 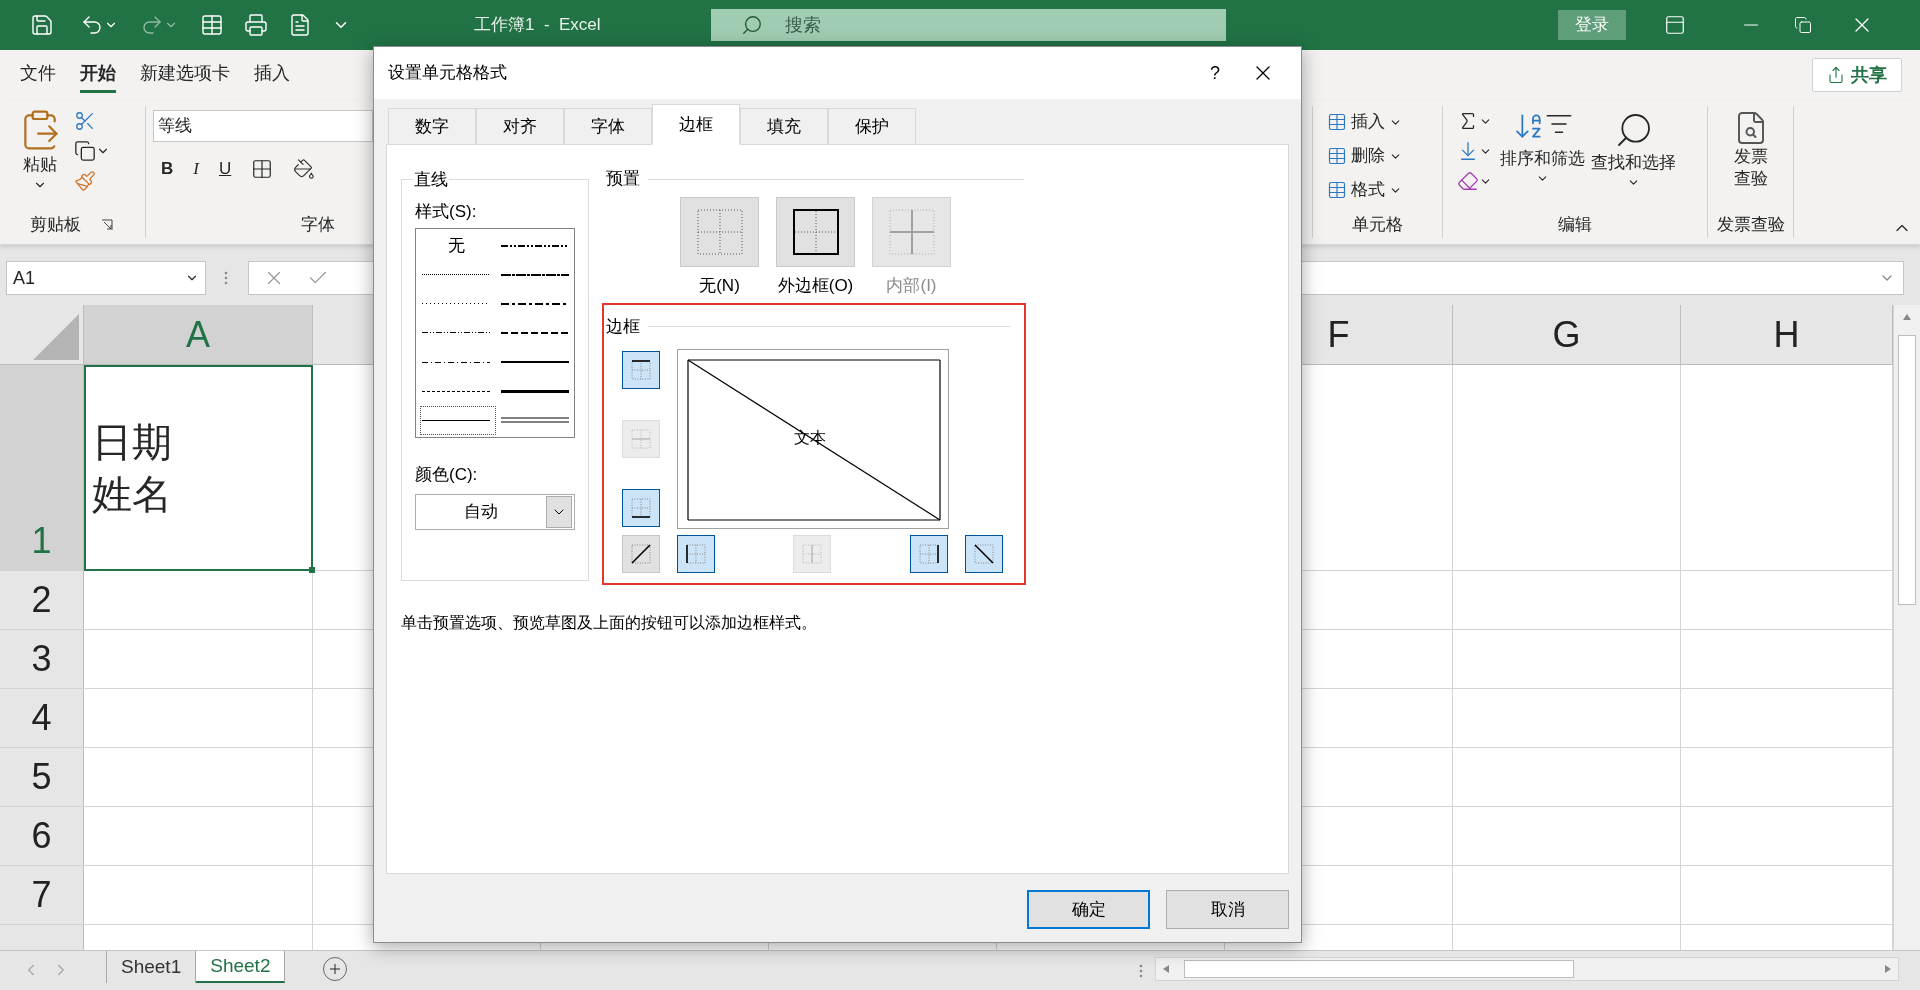 I want to click on ok-button: 确定, so click(x=1088, y=909).